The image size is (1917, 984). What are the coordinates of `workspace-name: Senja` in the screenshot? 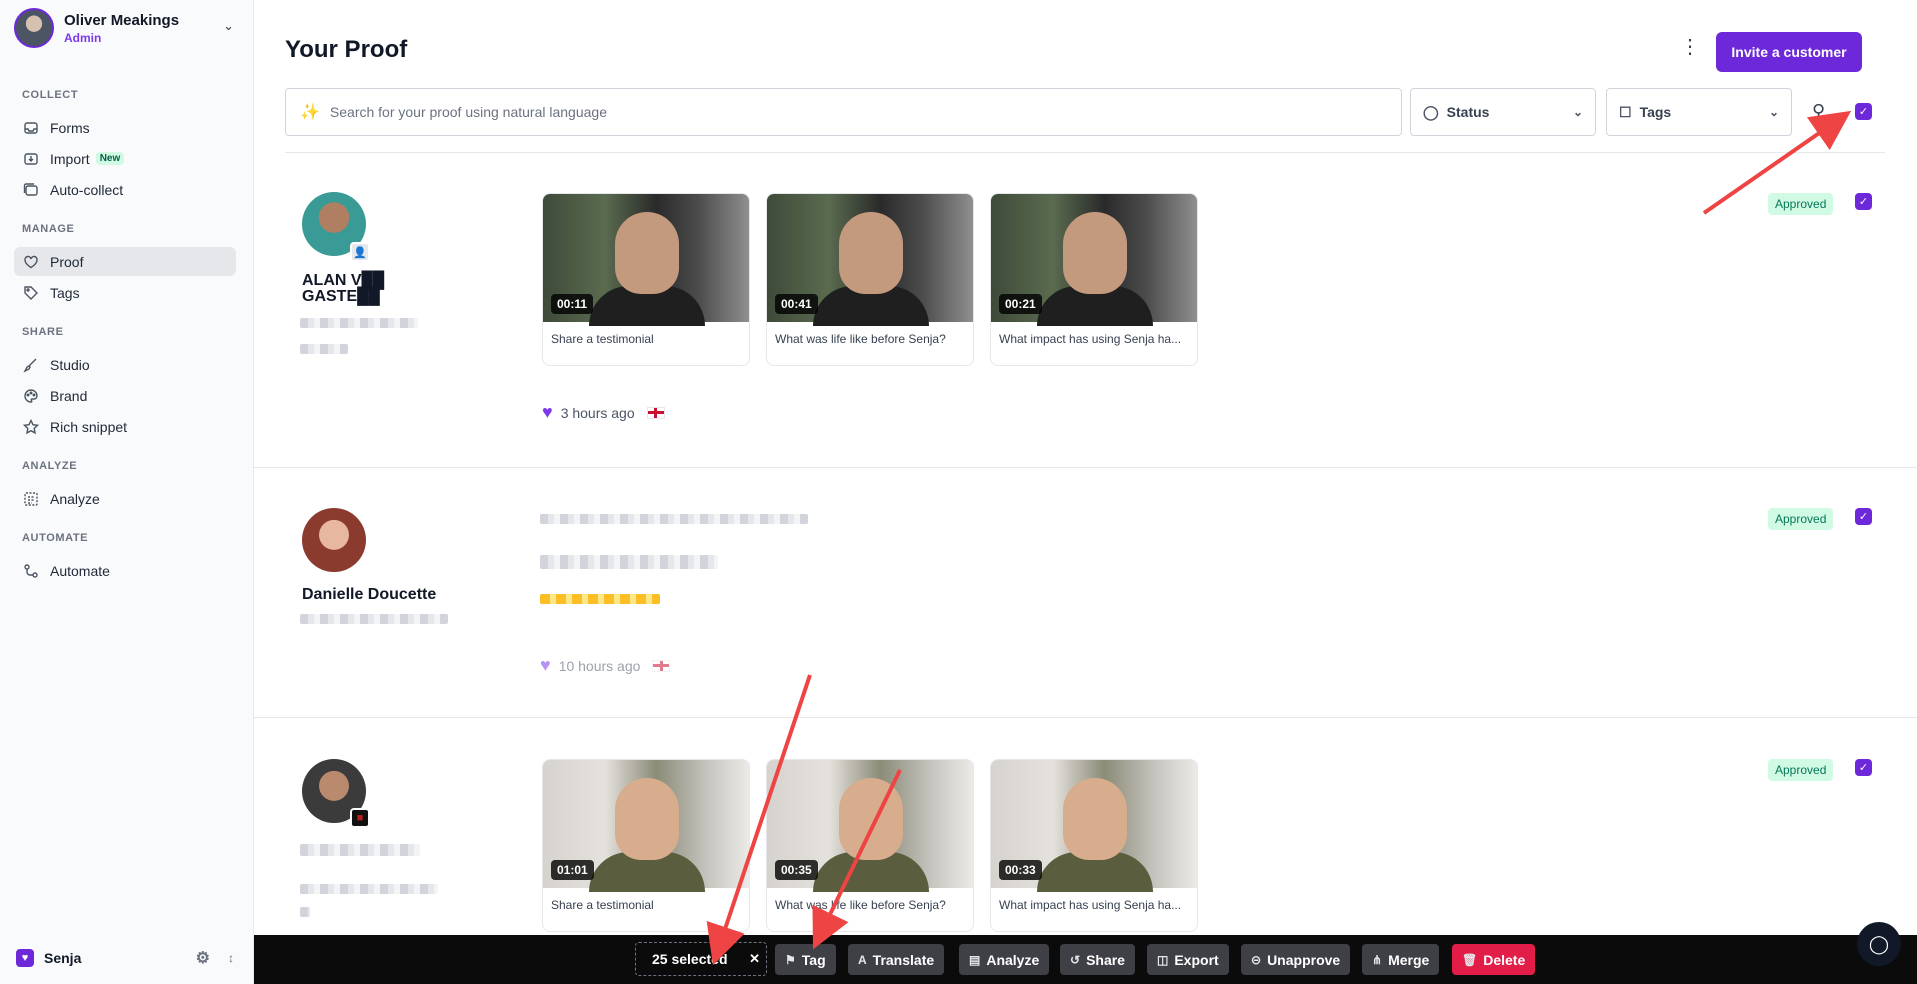 It's located at (63, 958).